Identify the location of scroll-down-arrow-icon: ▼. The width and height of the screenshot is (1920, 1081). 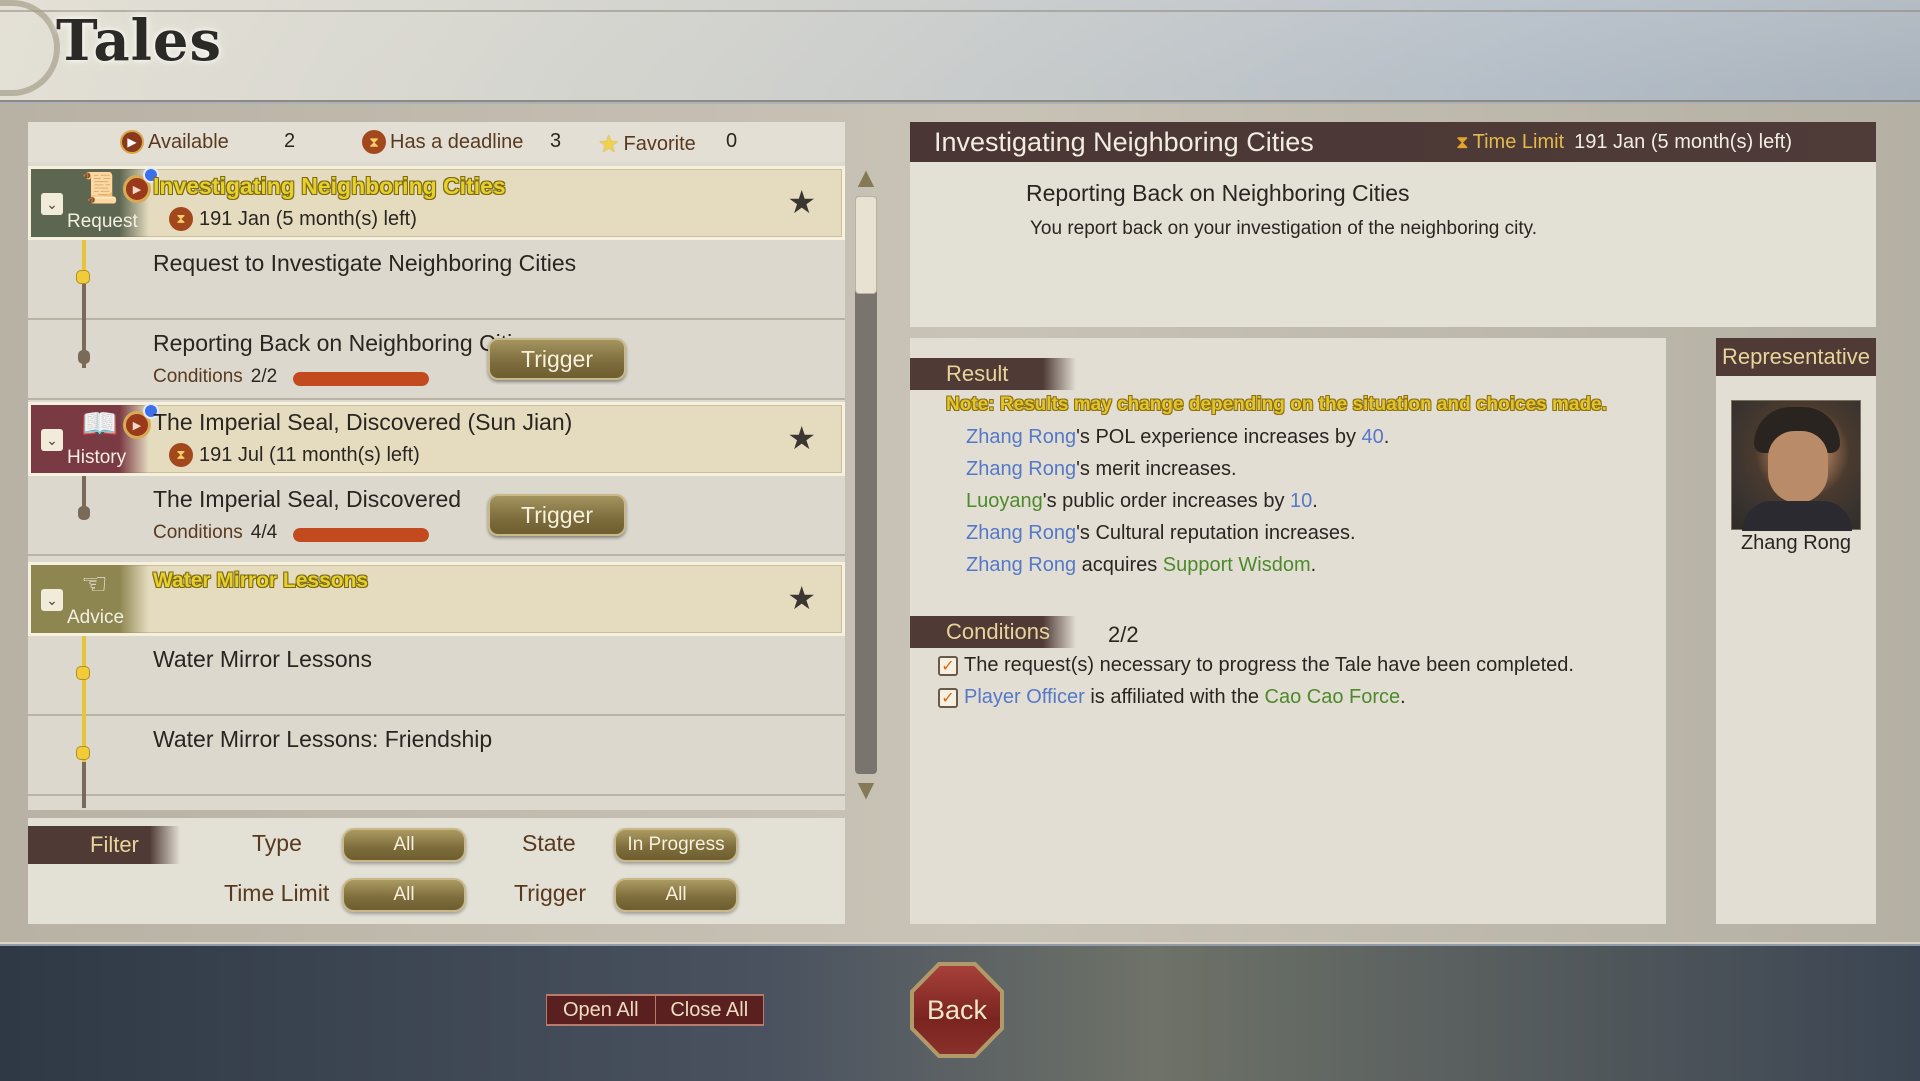
(866, 790).